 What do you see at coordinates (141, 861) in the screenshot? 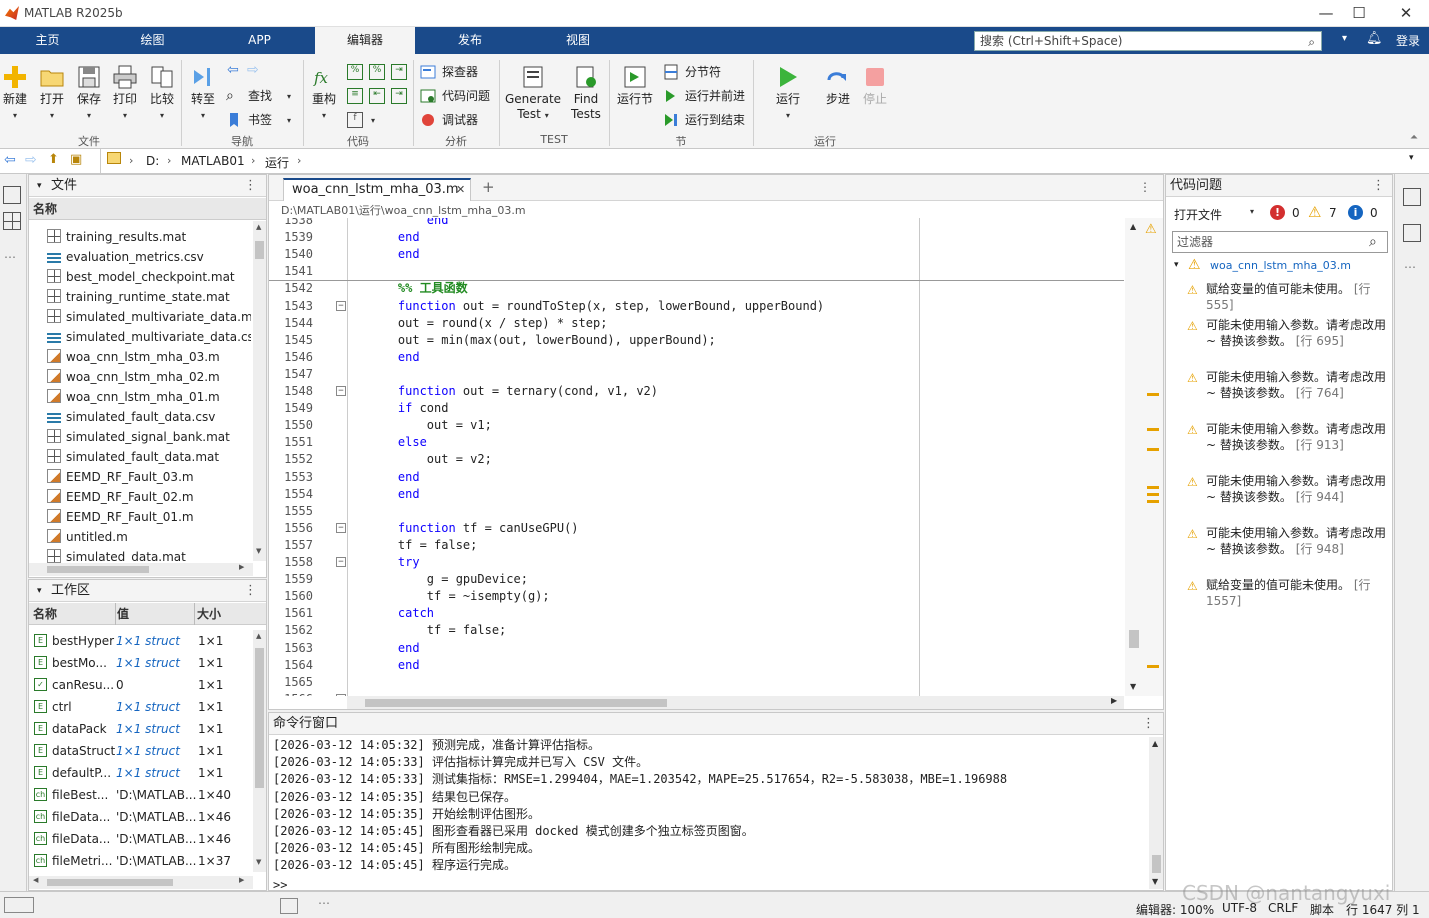
I see `workspace-row: ch fileMetri... 'D:\MATLAB... 1×37` at bounding box center [141, 861].